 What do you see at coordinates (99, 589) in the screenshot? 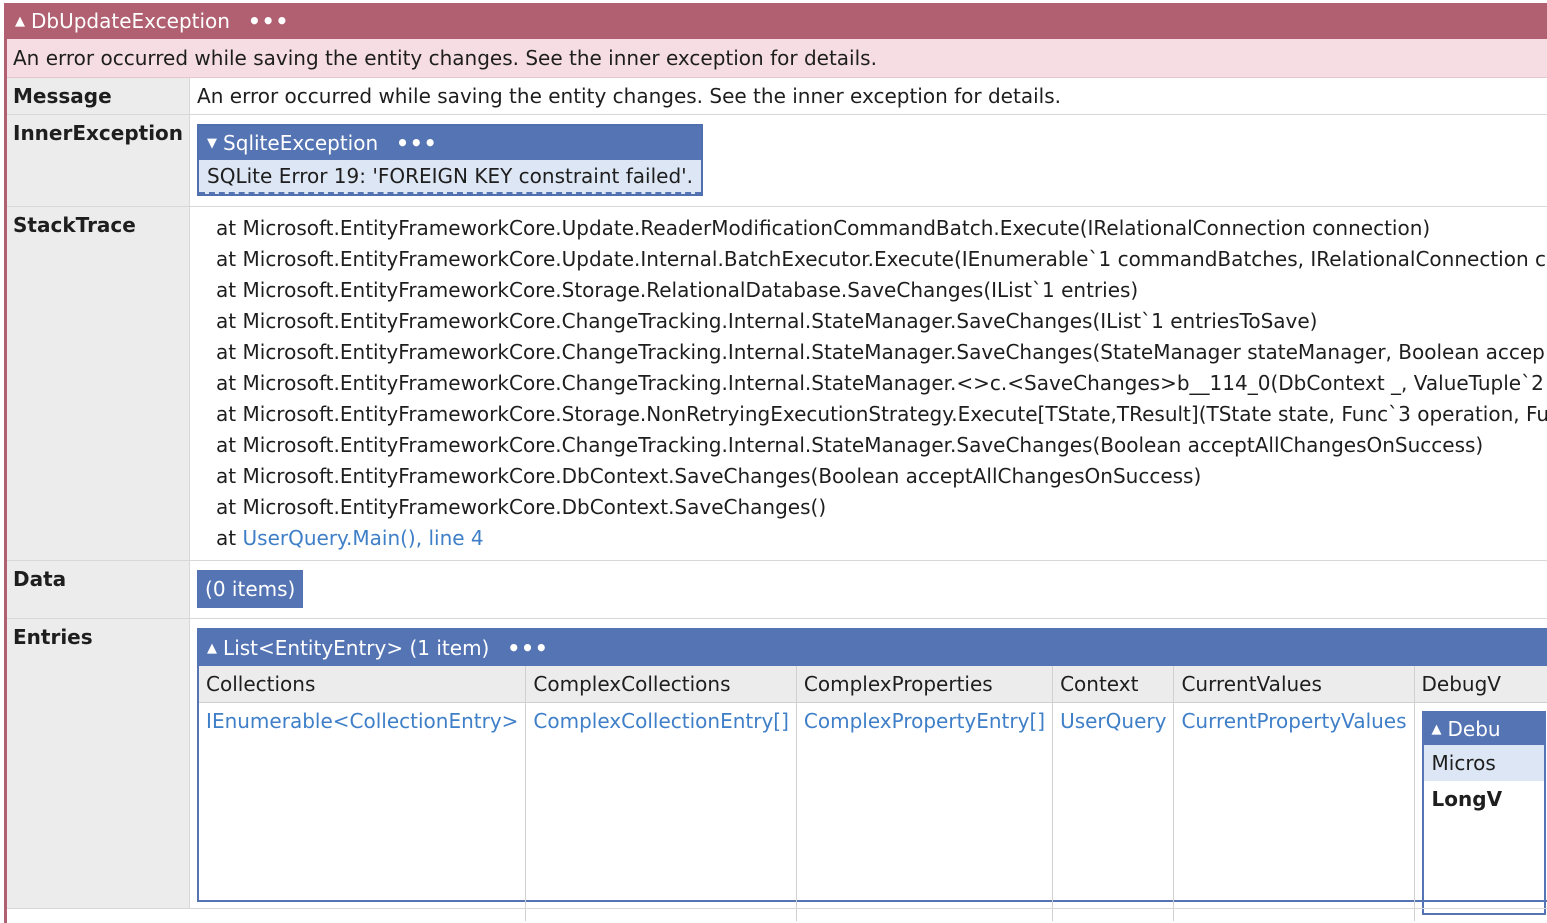
I see `property-key: Data` at bounding box center [99, 589].